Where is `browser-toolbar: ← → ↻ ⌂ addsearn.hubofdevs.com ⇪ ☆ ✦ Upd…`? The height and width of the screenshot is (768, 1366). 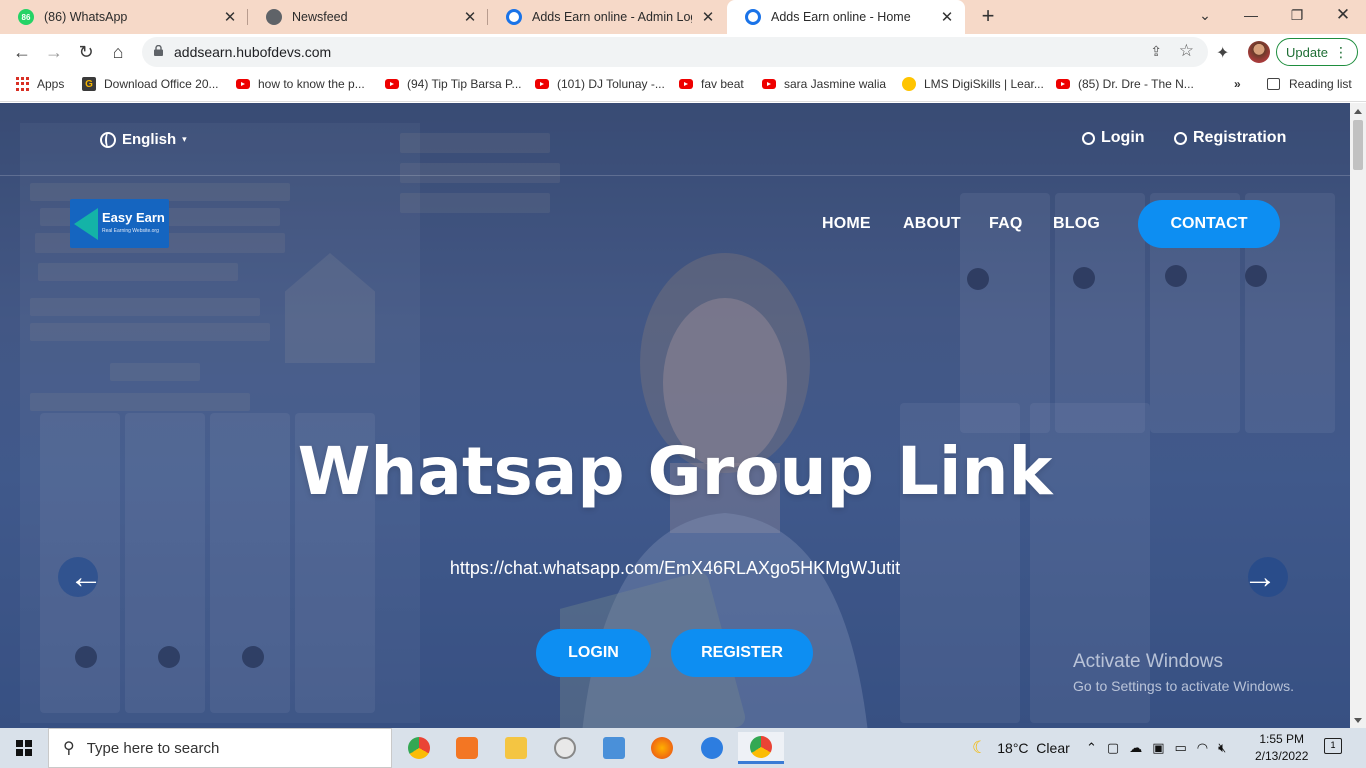 browser-toolbar: ← → ↻ ⌂ addsearn.hubofdevs.com ⇪ ☆ ✦ Upd… is located at coordinates (683, 52).